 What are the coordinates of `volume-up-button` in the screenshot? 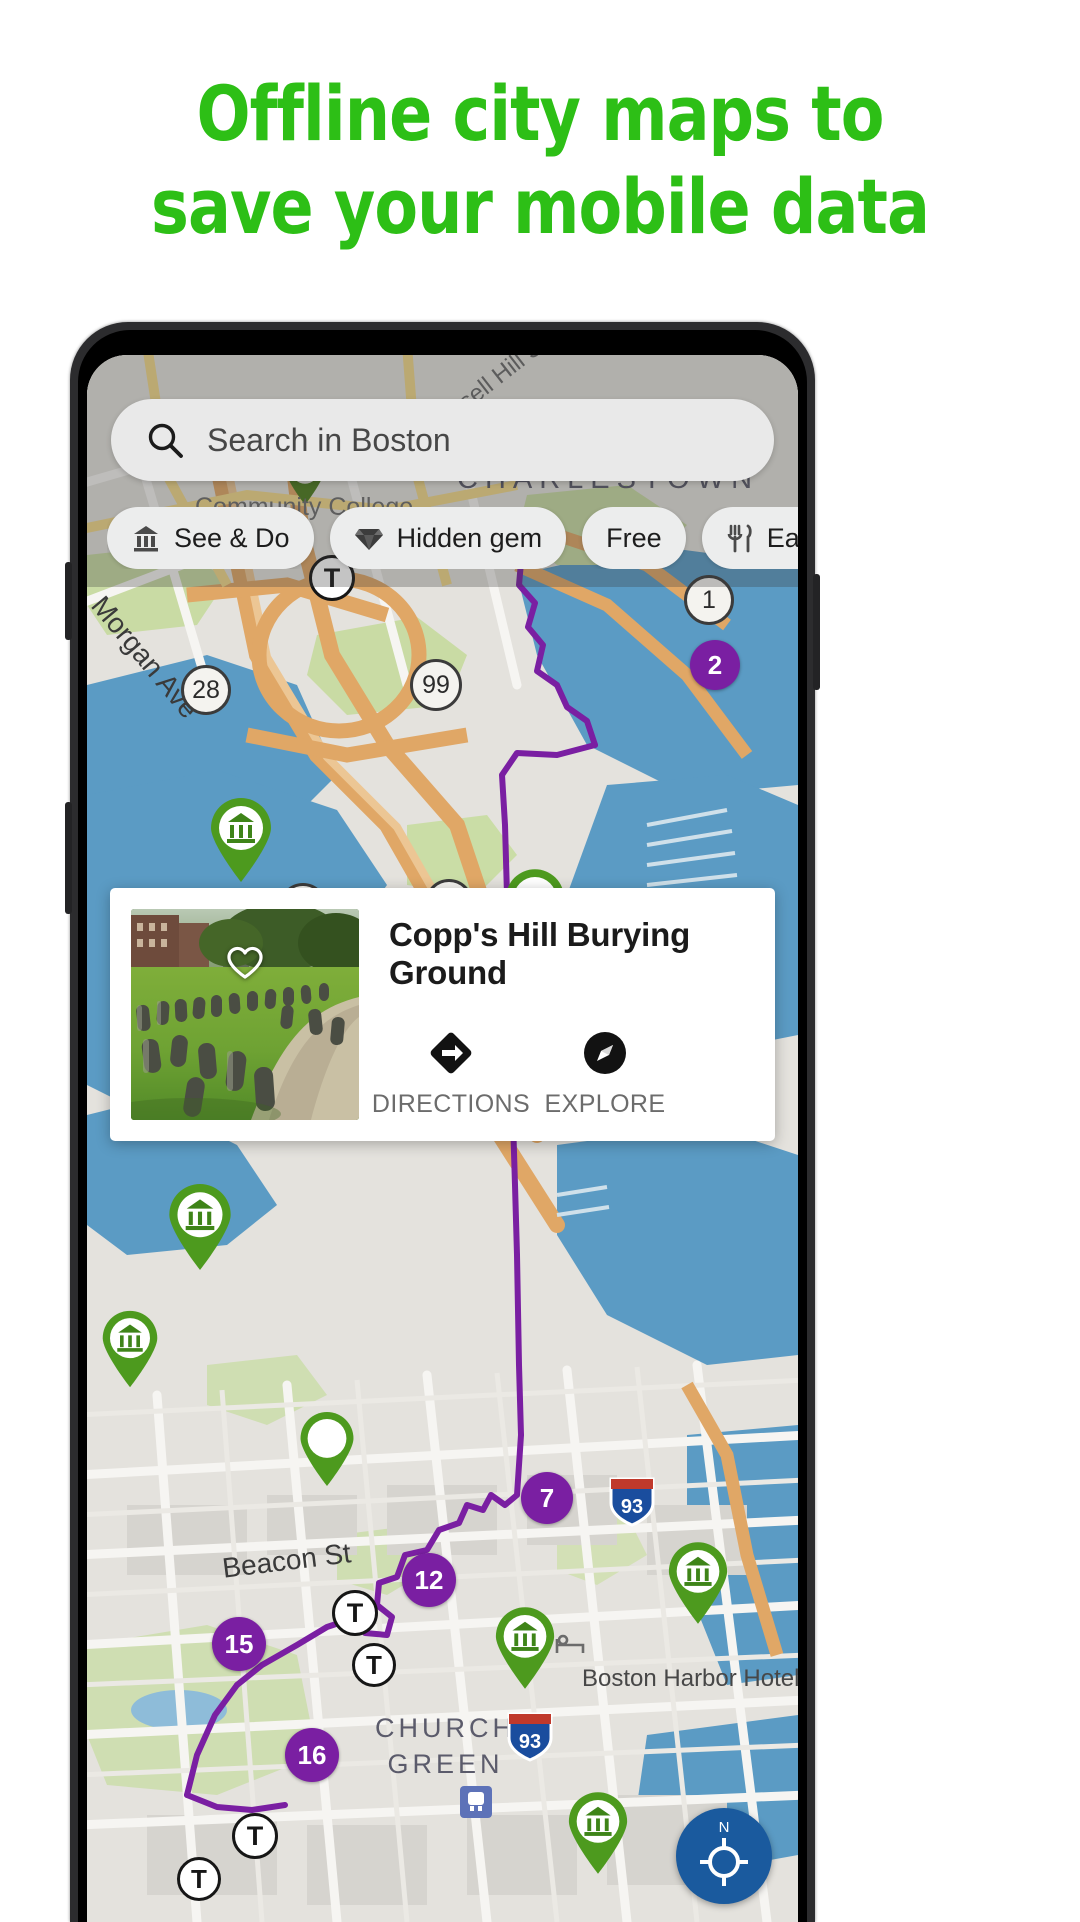 It's located at (68, 601).